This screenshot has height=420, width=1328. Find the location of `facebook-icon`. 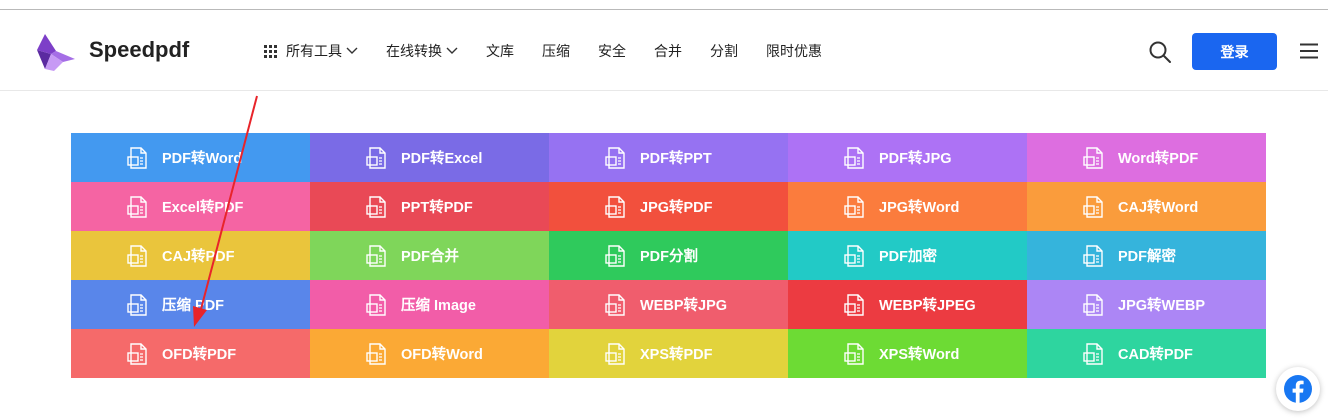

facebook-icon is located at coordinates (1298, 389).